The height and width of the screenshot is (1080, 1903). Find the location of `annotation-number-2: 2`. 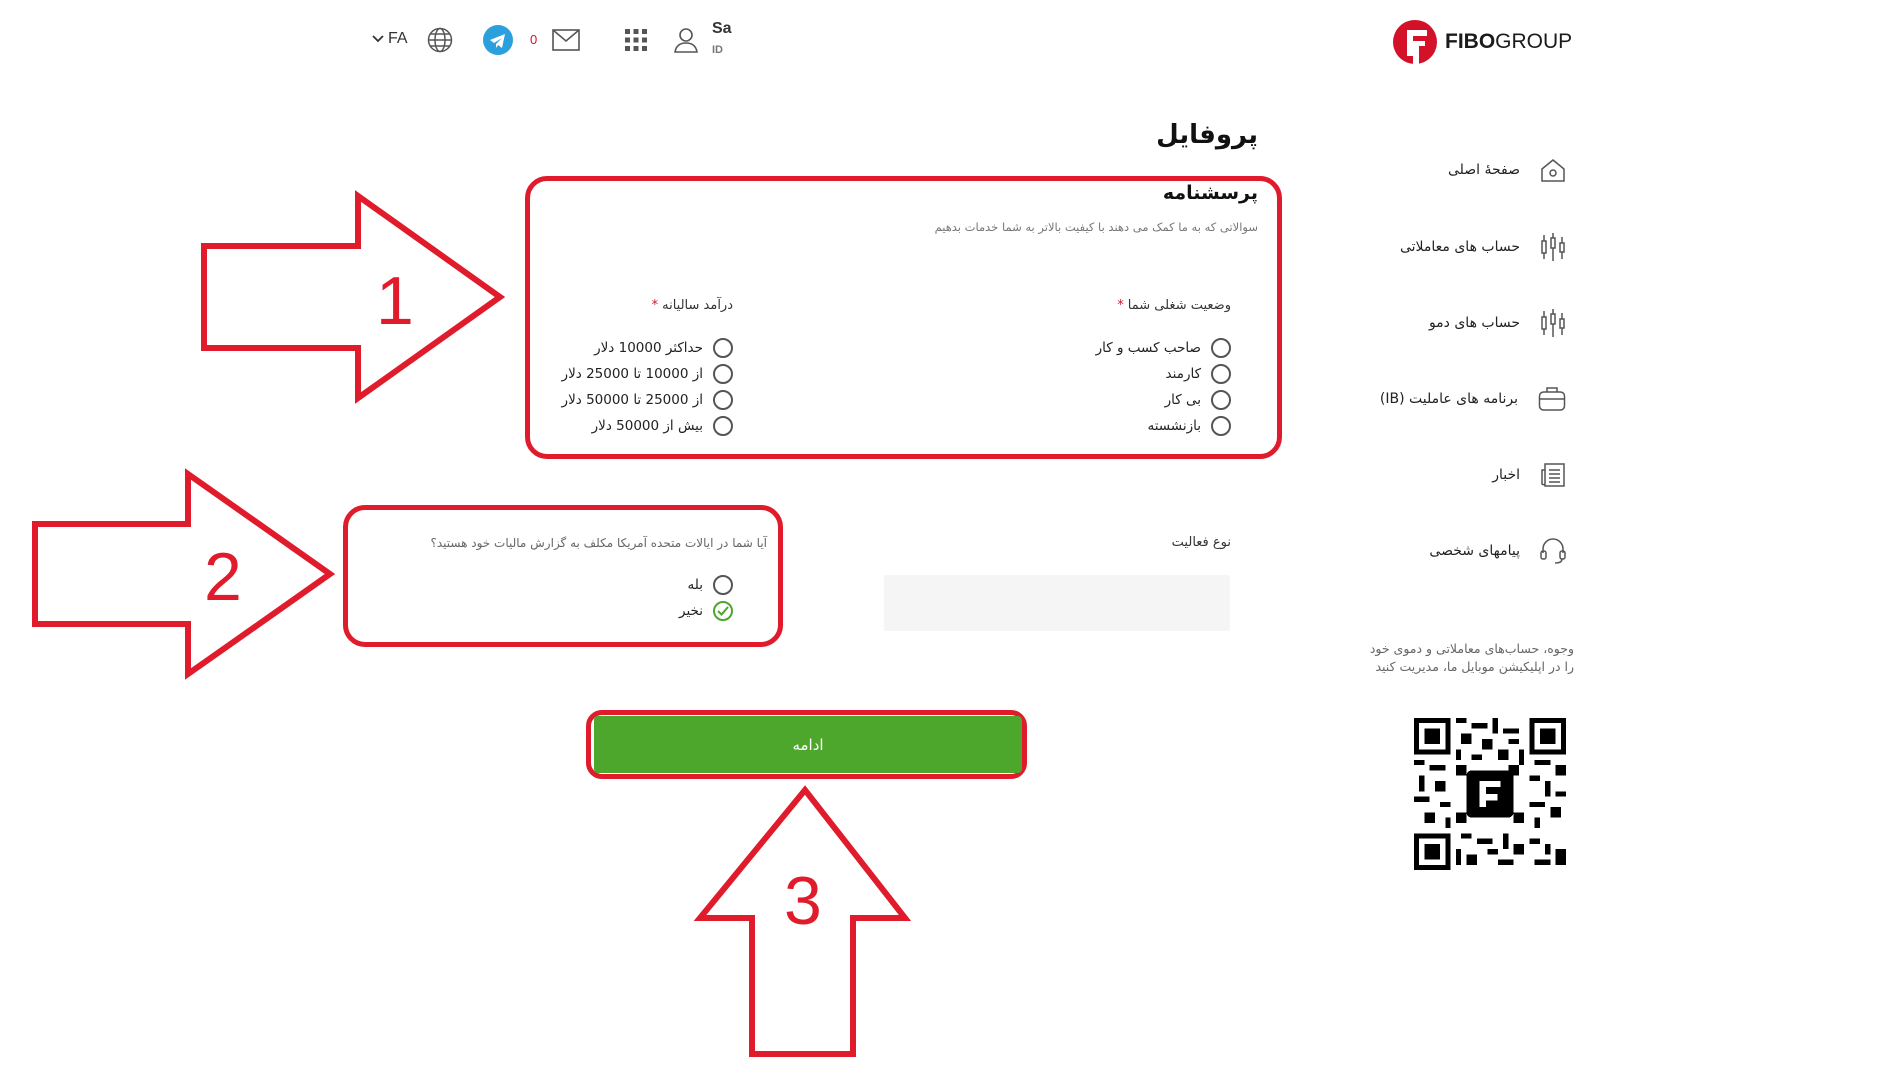

annotation-number-2: 2 is located at coordinates (223, 577).